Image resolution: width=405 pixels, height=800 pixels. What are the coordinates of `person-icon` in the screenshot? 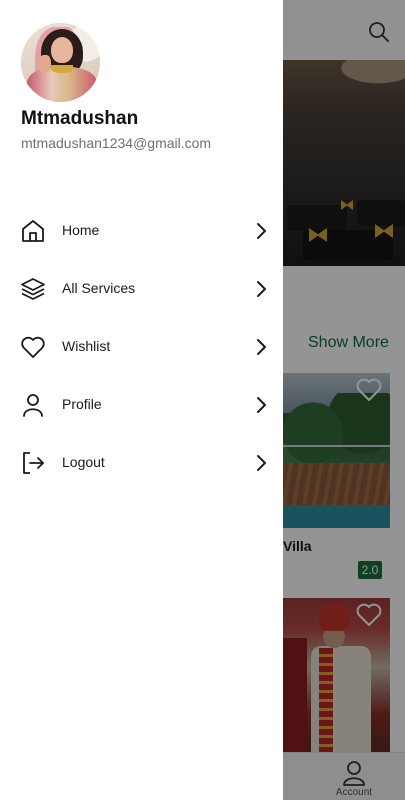 It's located at (33, 405).